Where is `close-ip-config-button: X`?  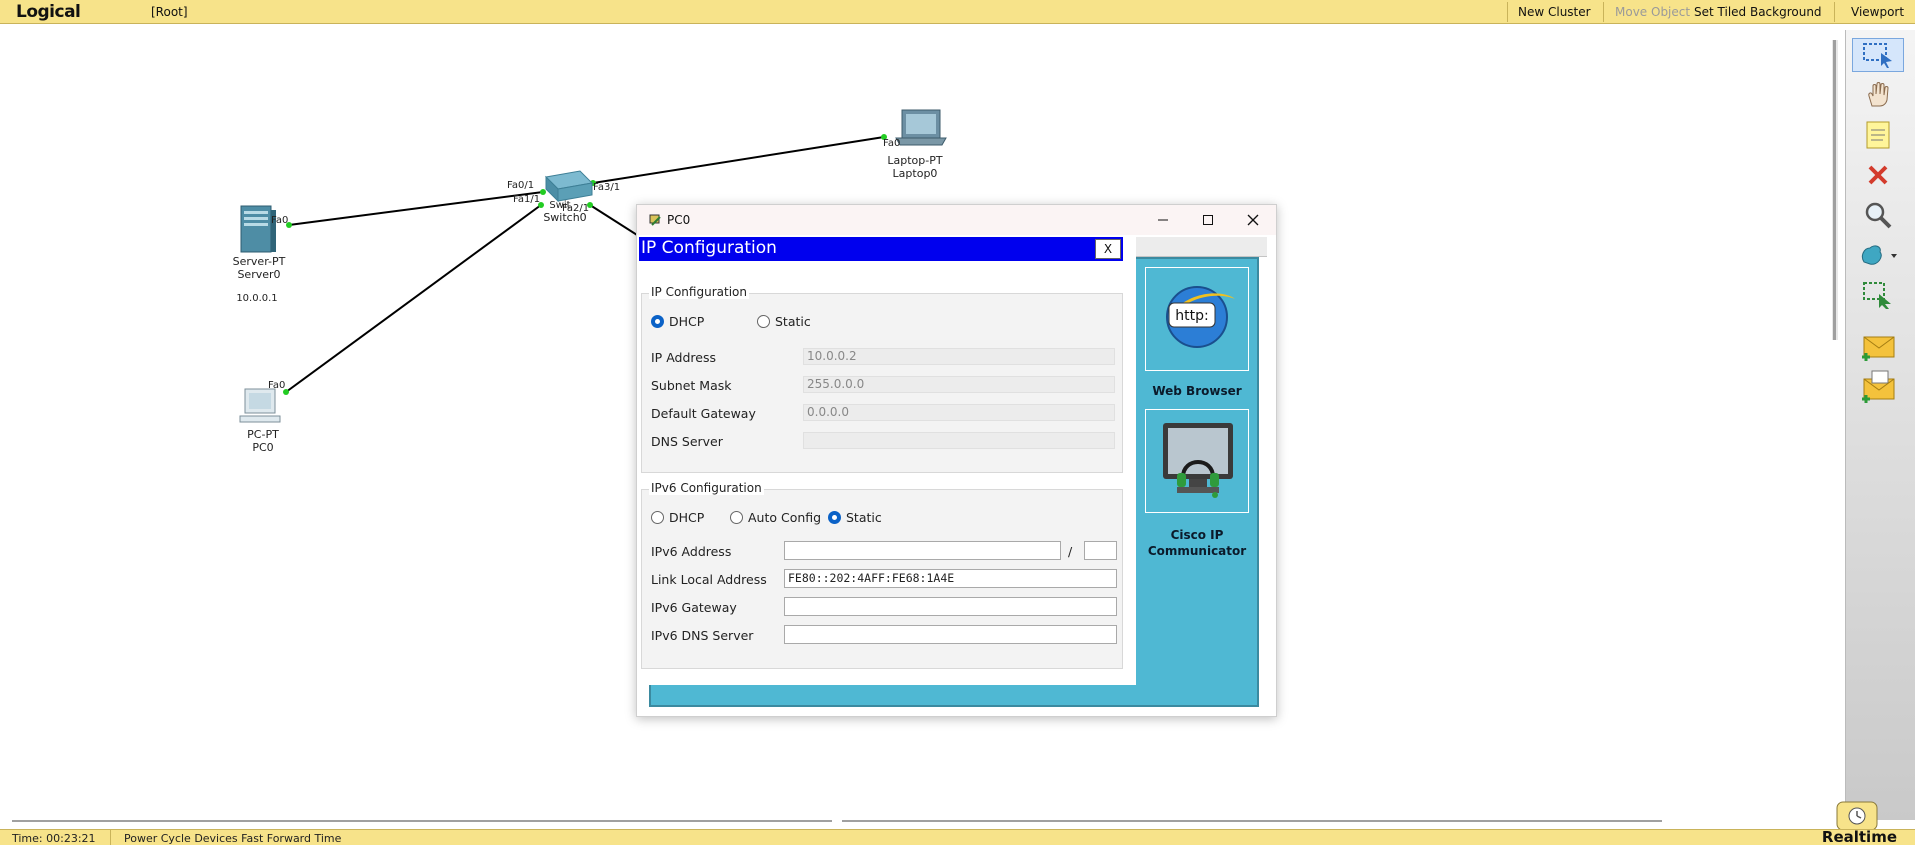
close-ip-config-button: X is located at coordinates (1108, 249).